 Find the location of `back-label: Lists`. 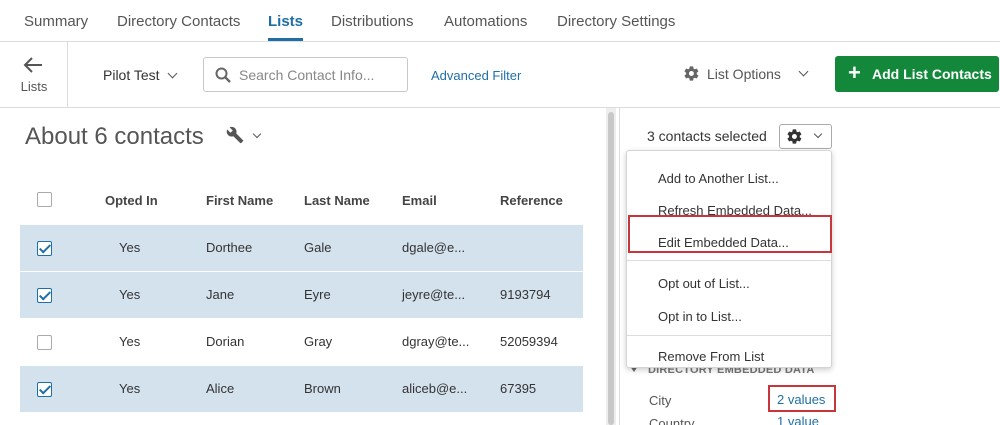

back-label: Lists is located at coordinates (34, 86).